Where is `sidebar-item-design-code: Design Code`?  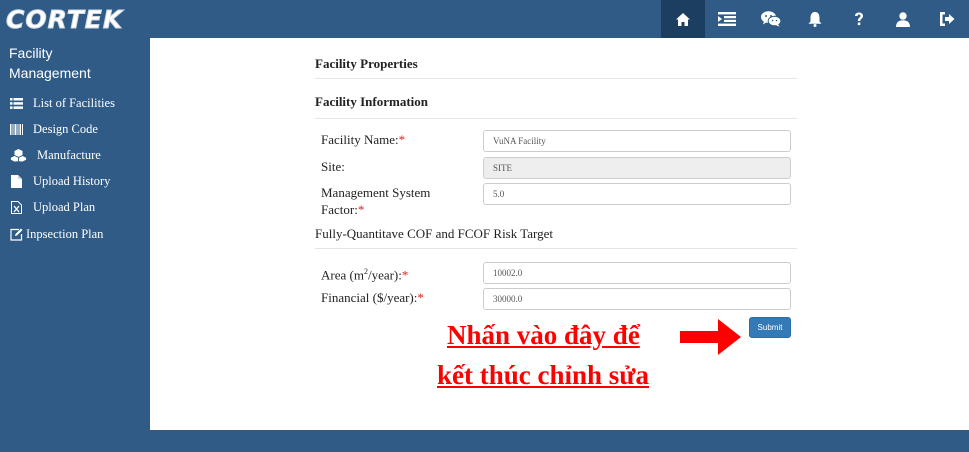
sidebar-item-design-code: Design Code is located at coordinates (75, 129).